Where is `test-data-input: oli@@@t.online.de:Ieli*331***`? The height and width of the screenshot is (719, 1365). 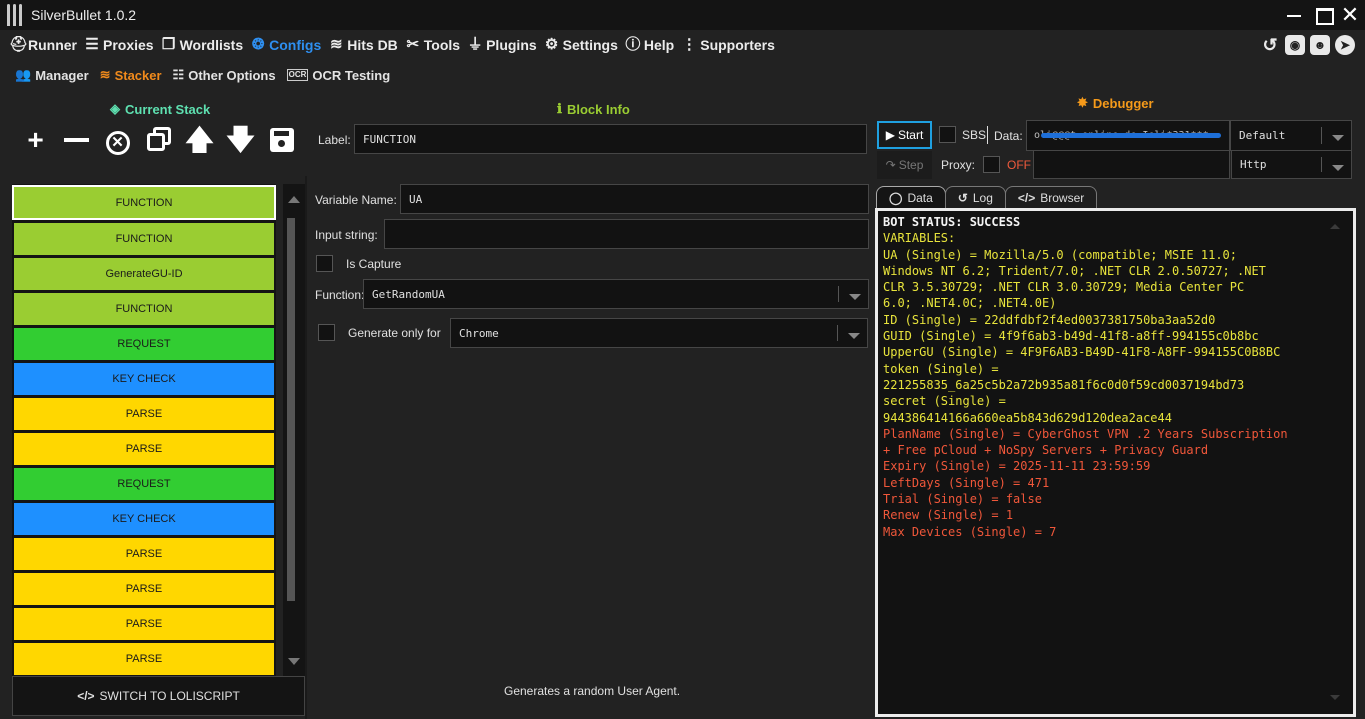 test-data-input: oli@@@t.online.de:Ieli*331*** is located at coordinates (1128, 135).